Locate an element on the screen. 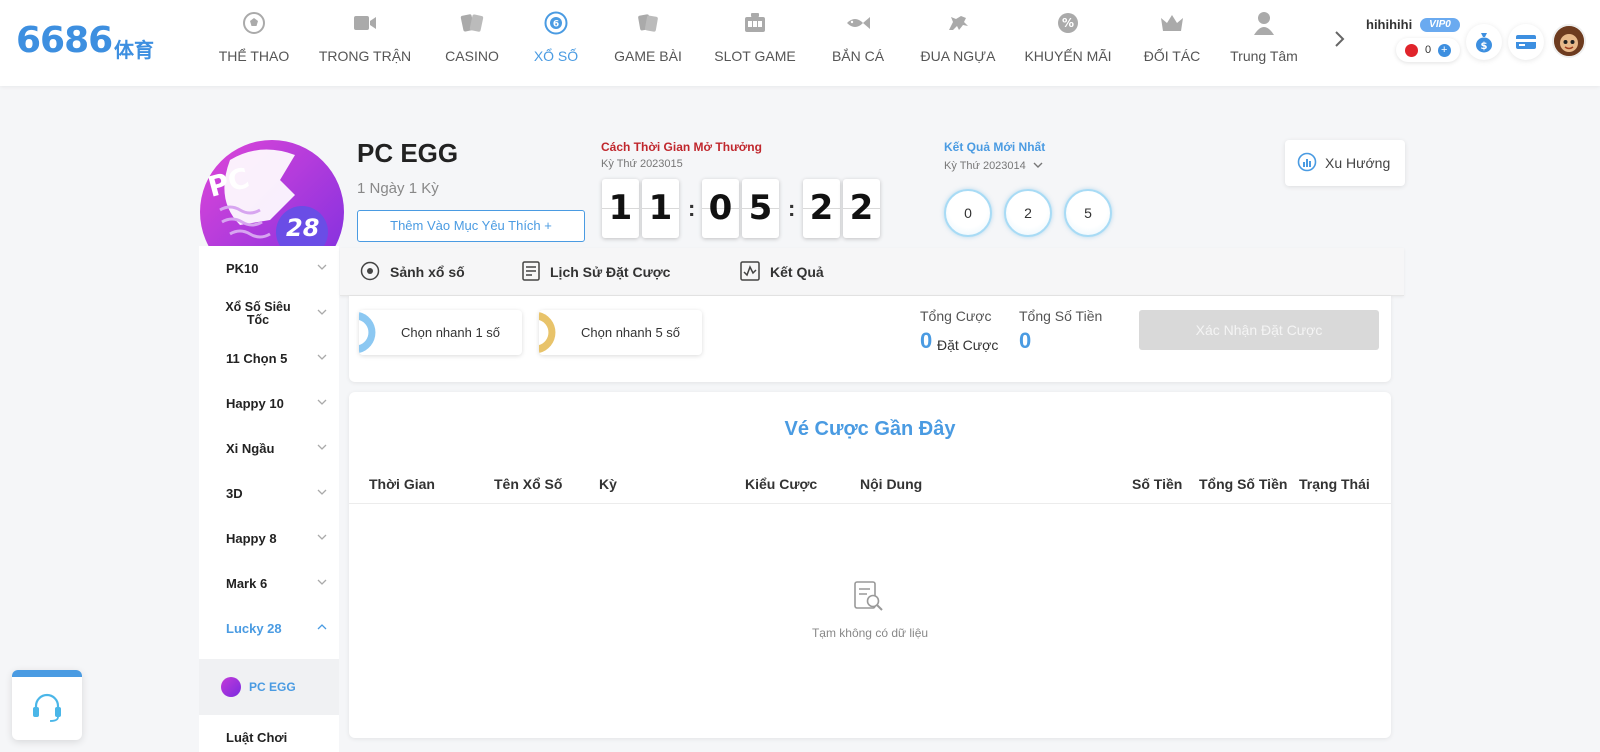 Image resolution: width=1600 pixels, height=752 pixels. game-logo: PC 28 is located at coordinates (272, 193).